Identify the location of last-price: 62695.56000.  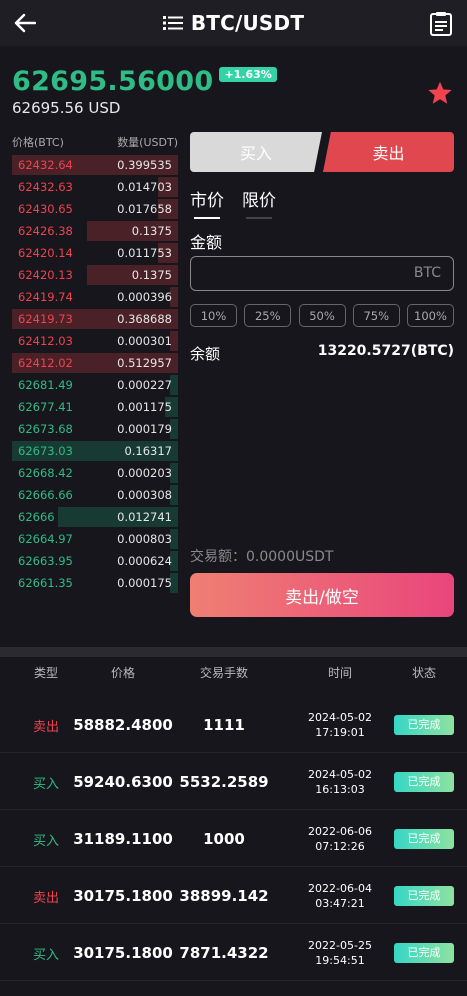
(113, 81).